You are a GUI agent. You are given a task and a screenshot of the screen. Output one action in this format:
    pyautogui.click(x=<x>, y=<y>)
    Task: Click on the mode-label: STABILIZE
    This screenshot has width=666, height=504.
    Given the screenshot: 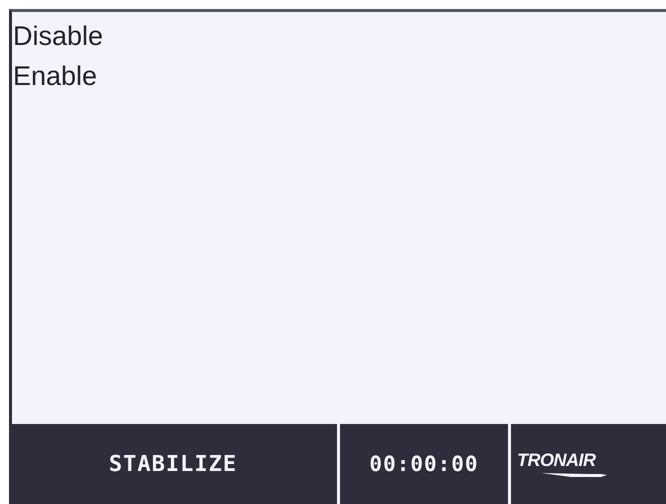 What is the action you would take?
    pyautogui.click(x=173, y=464)
    